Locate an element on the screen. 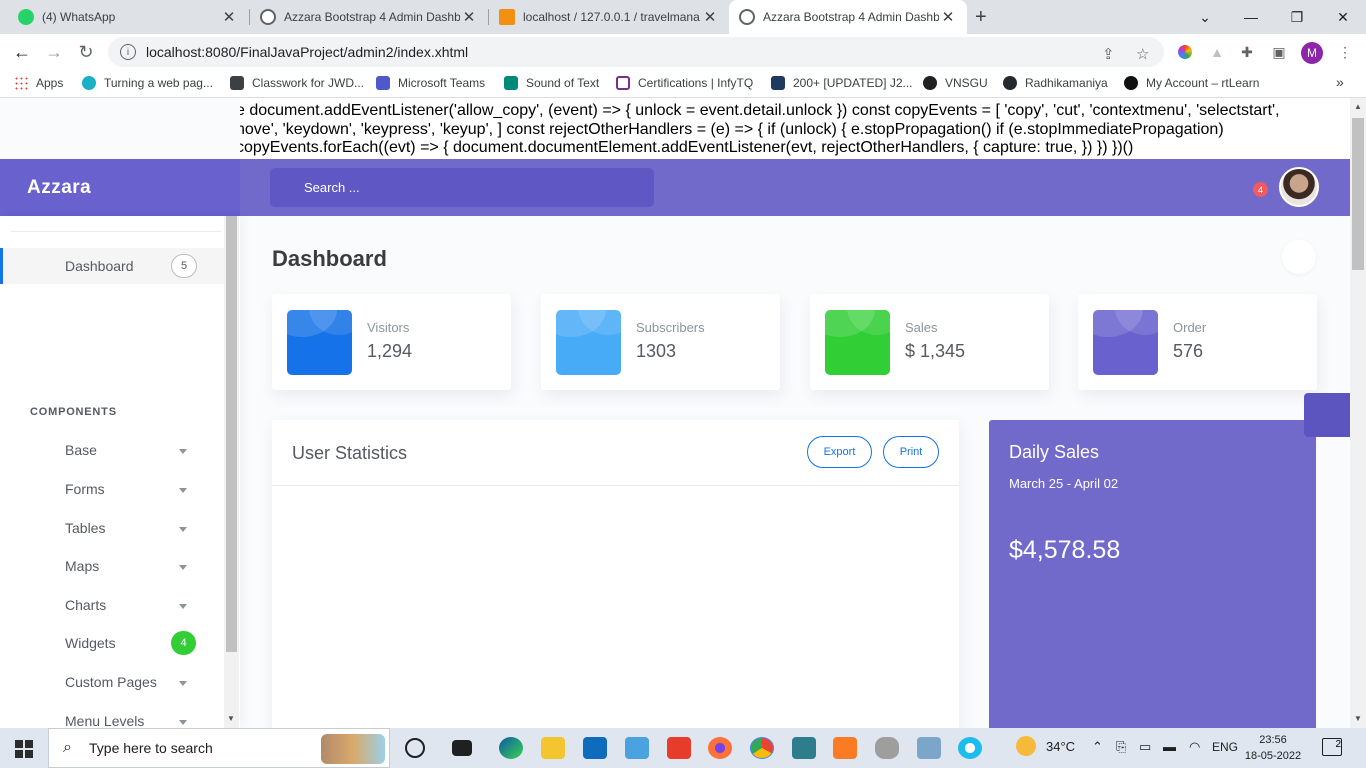 The image size is (1366, 768). tab-azzara-1: Azzara Bootstrap 4 Admin Dashb ✕ is located at coordinates (369, 17).